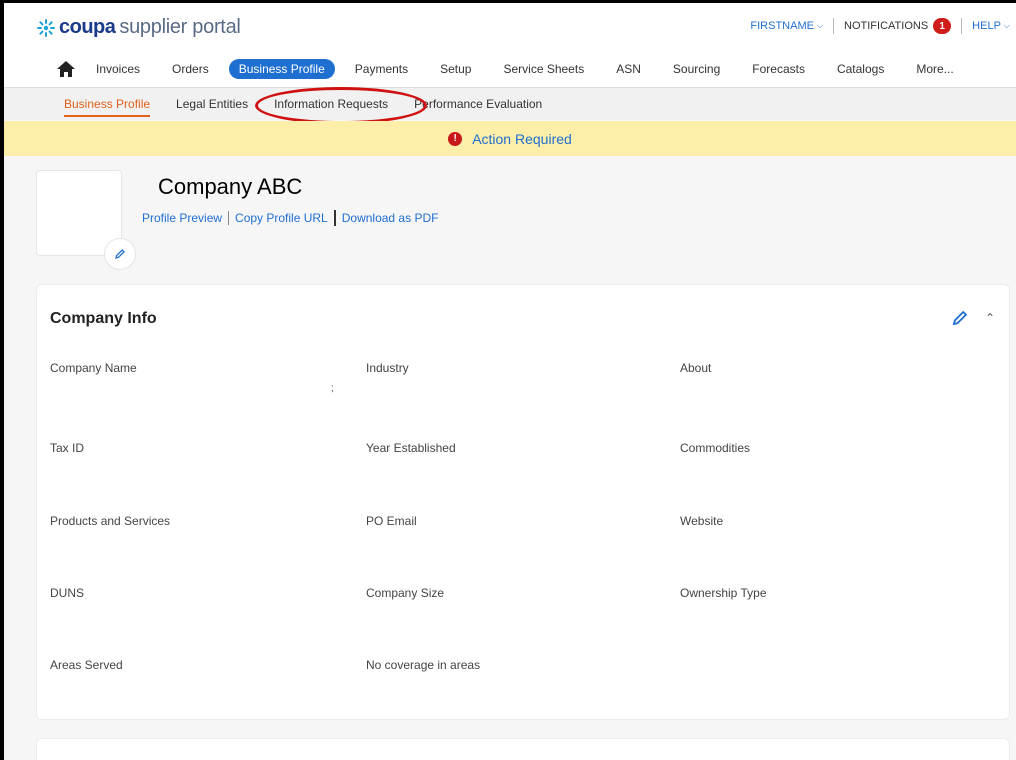 This screenshot has width=1016, height=760. What do you see at coordinates (715, 448) in the screenshot?
I see `label-commodities: Commodities` at bounding box center [715, 448].